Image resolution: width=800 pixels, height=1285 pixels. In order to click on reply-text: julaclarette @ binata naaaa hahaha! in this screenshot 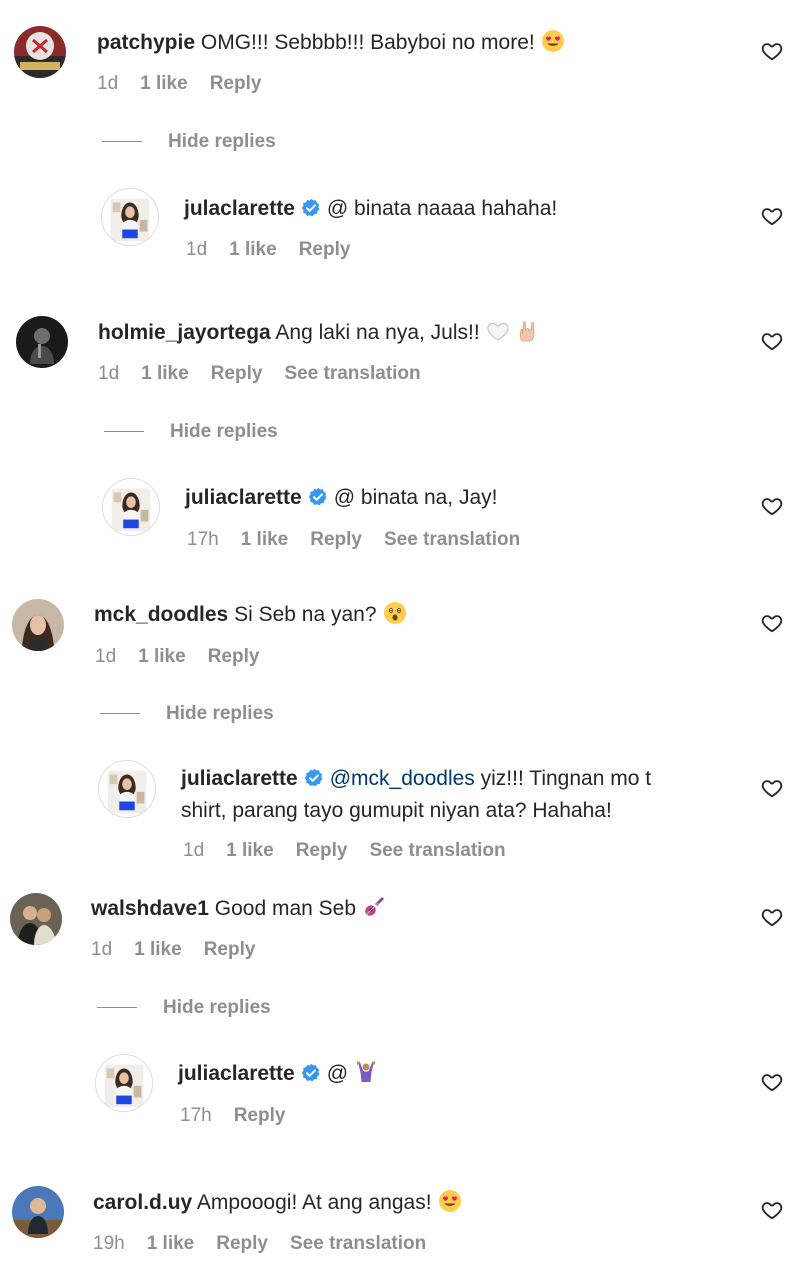, I will do `click(370, 209)`.